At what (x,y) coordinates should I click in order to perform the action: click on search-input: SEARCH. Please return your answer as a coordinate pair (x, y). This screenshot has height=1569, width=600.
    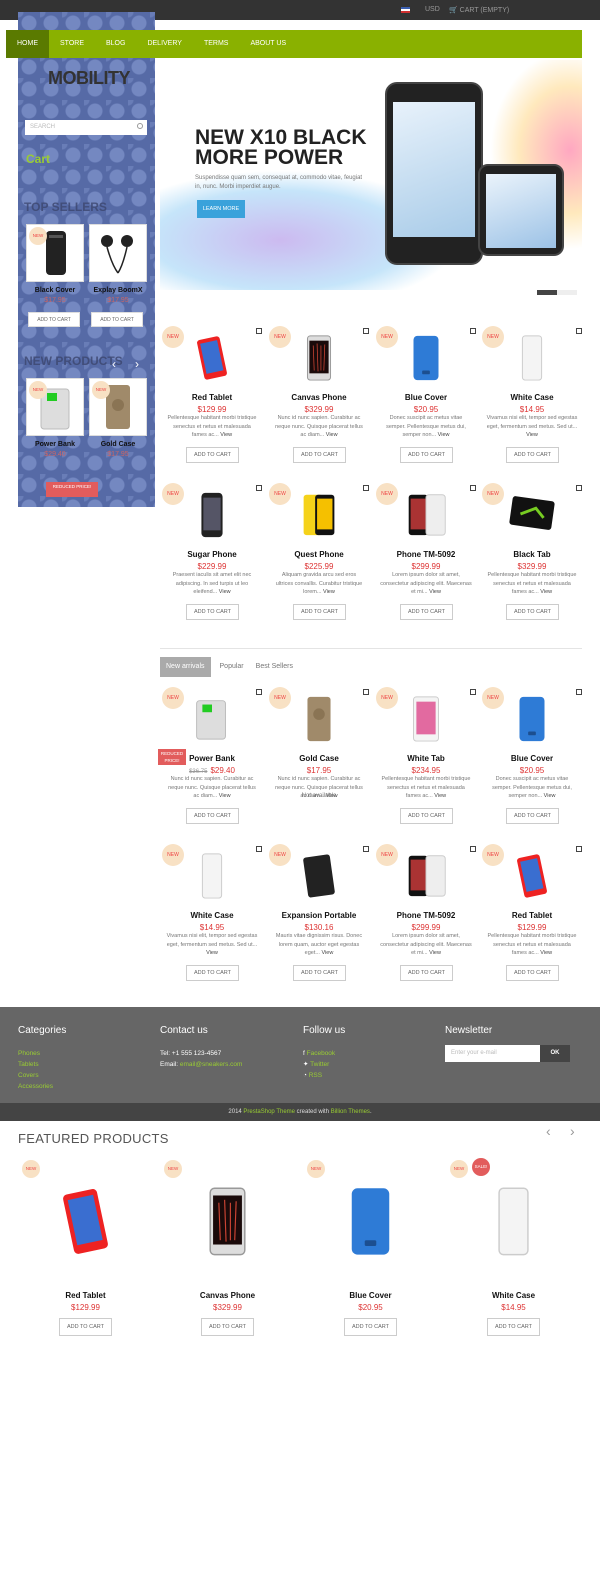
    Looking at the image, I should click on (86, 127).